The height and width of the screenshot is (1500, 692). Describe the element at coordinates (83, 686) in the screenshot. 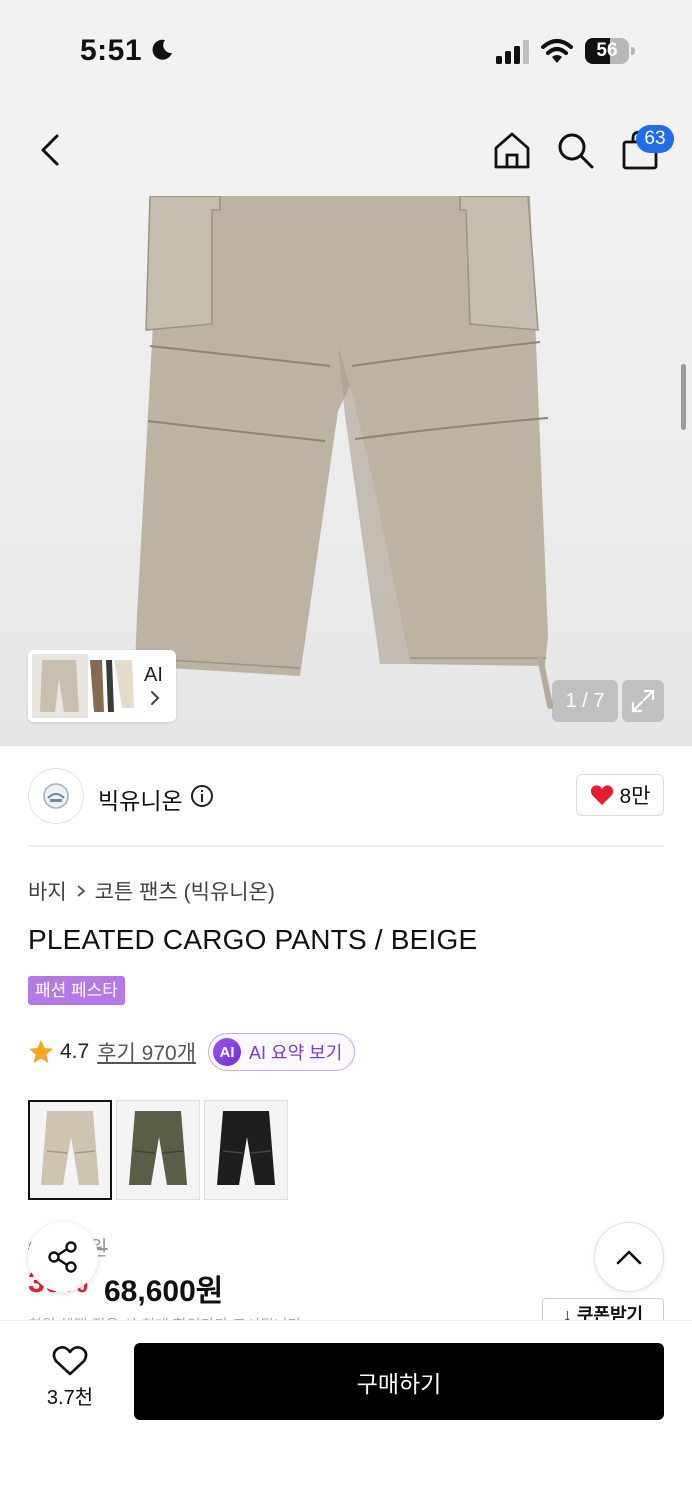

I see `similar-item-thumbnails` at that location.